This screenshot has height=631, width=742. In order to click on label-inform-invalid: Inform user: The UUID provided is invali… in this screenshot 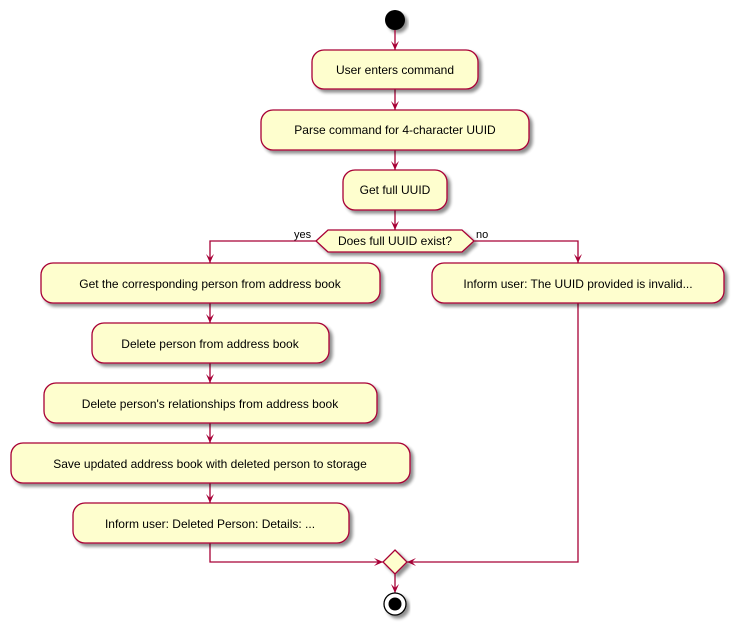, I will do `click(577, 284)`.